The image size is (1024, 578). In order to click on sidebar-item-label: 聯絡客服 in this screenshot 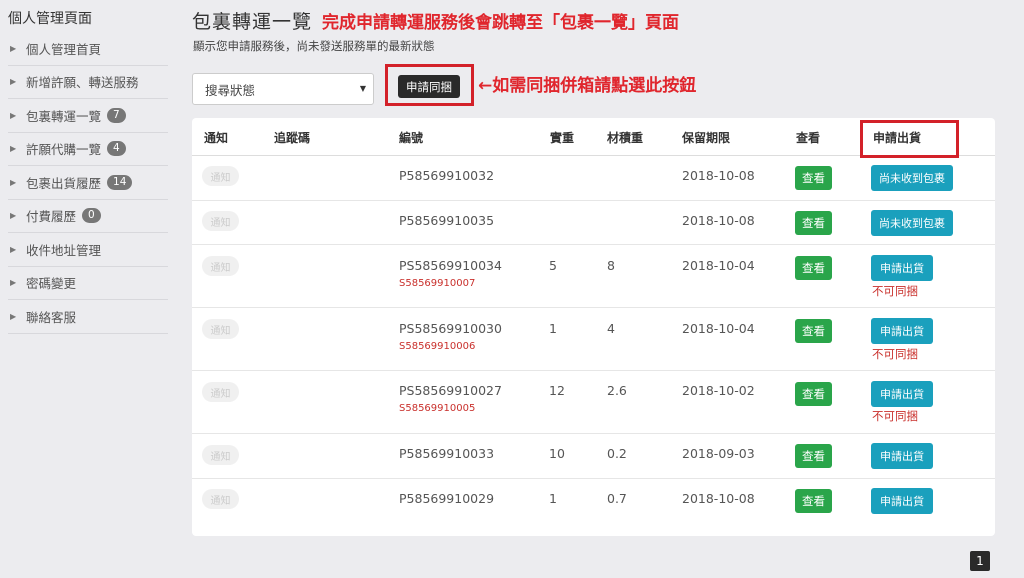, I will do `click(51, 317)`.